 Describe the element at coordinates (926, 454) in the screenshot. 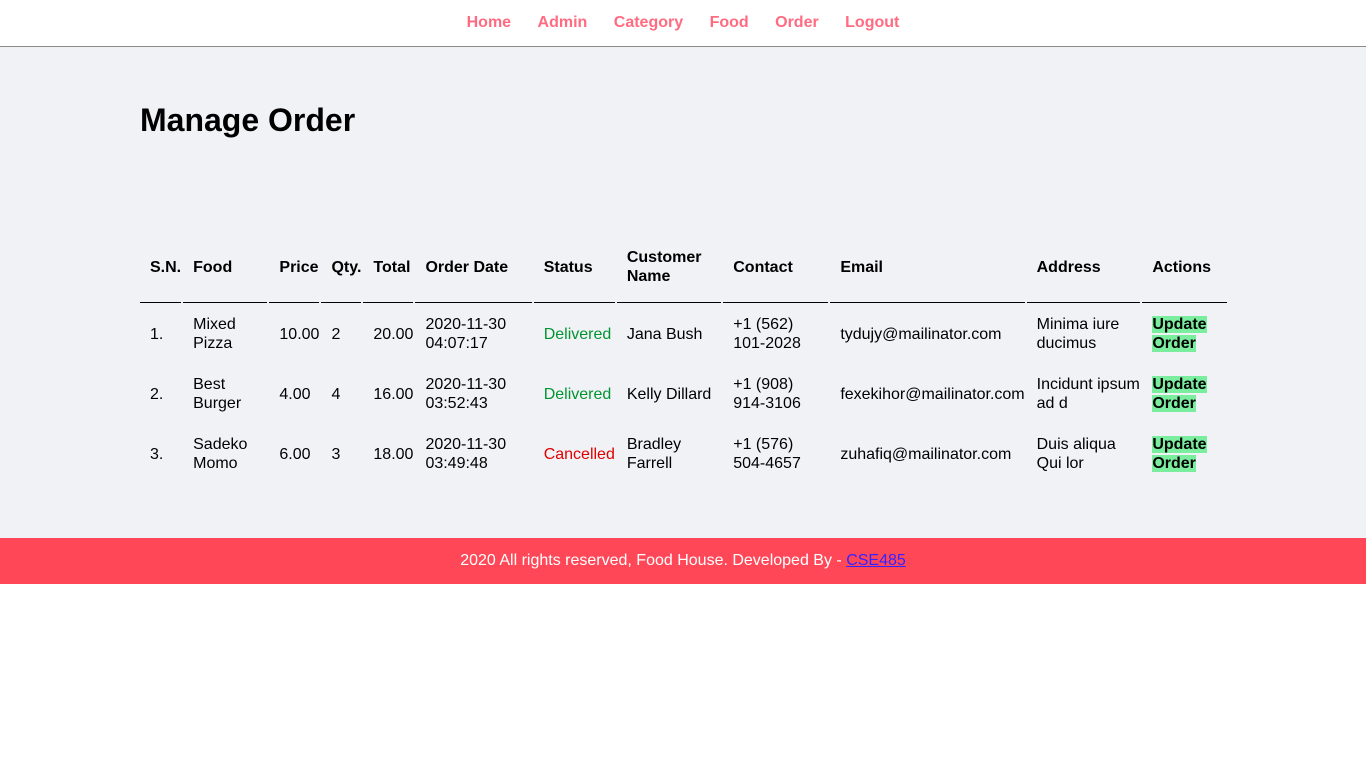

I see `cell-email: zuhafiq@mailinator.com` at that location.